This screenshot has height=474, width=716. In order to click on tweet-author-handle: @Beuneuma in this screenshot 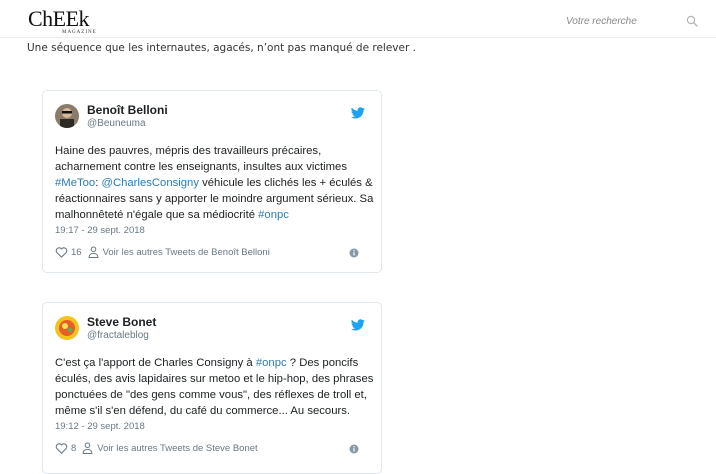, I will do `click(116, 123)`.